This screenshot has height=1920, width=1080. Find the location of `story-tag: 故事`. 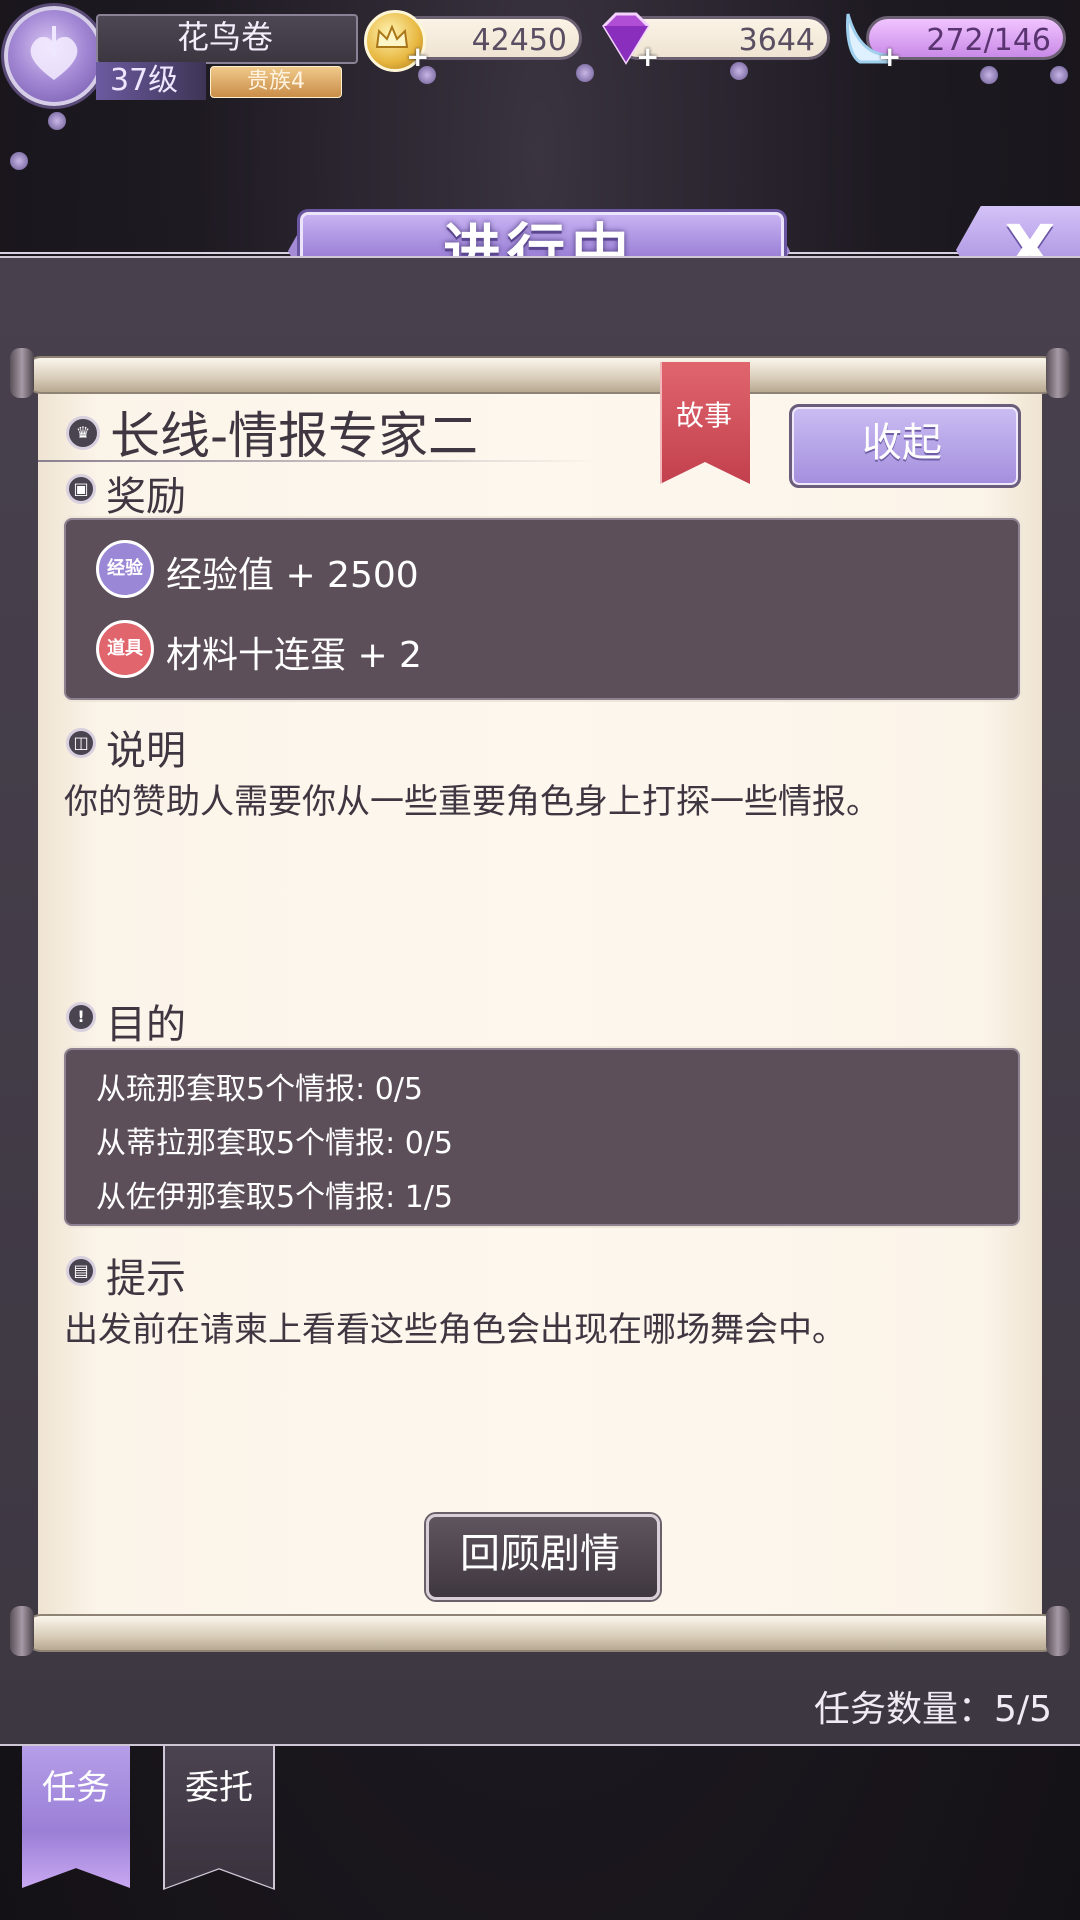

story-tag: 故事 is located at coordinates (703, 415).